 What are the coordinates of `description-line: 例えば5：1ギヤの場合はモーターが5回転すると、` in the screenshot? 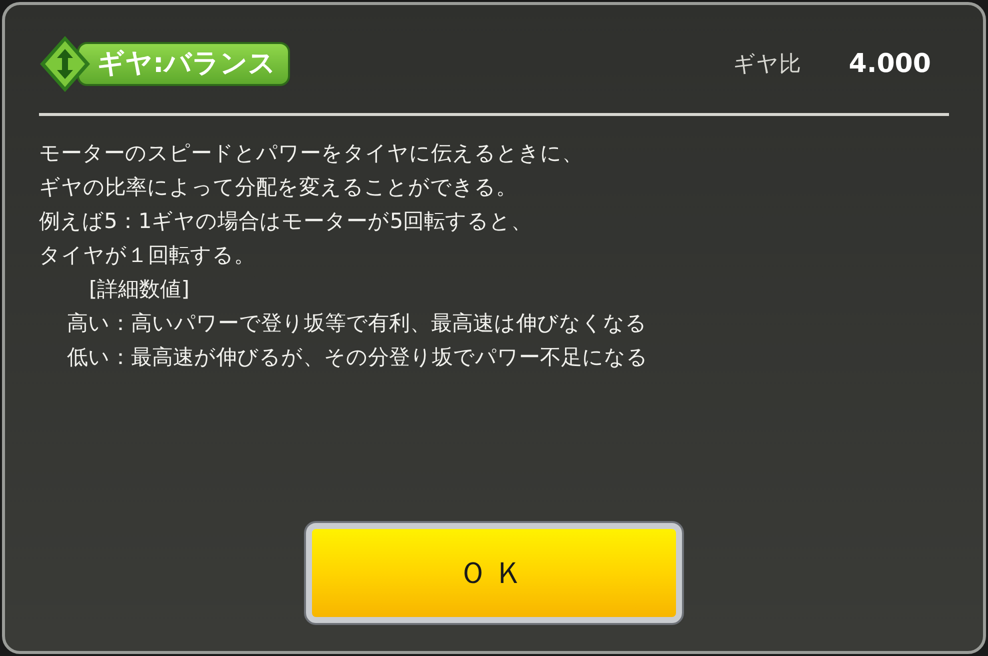 It's located at (286, 221).